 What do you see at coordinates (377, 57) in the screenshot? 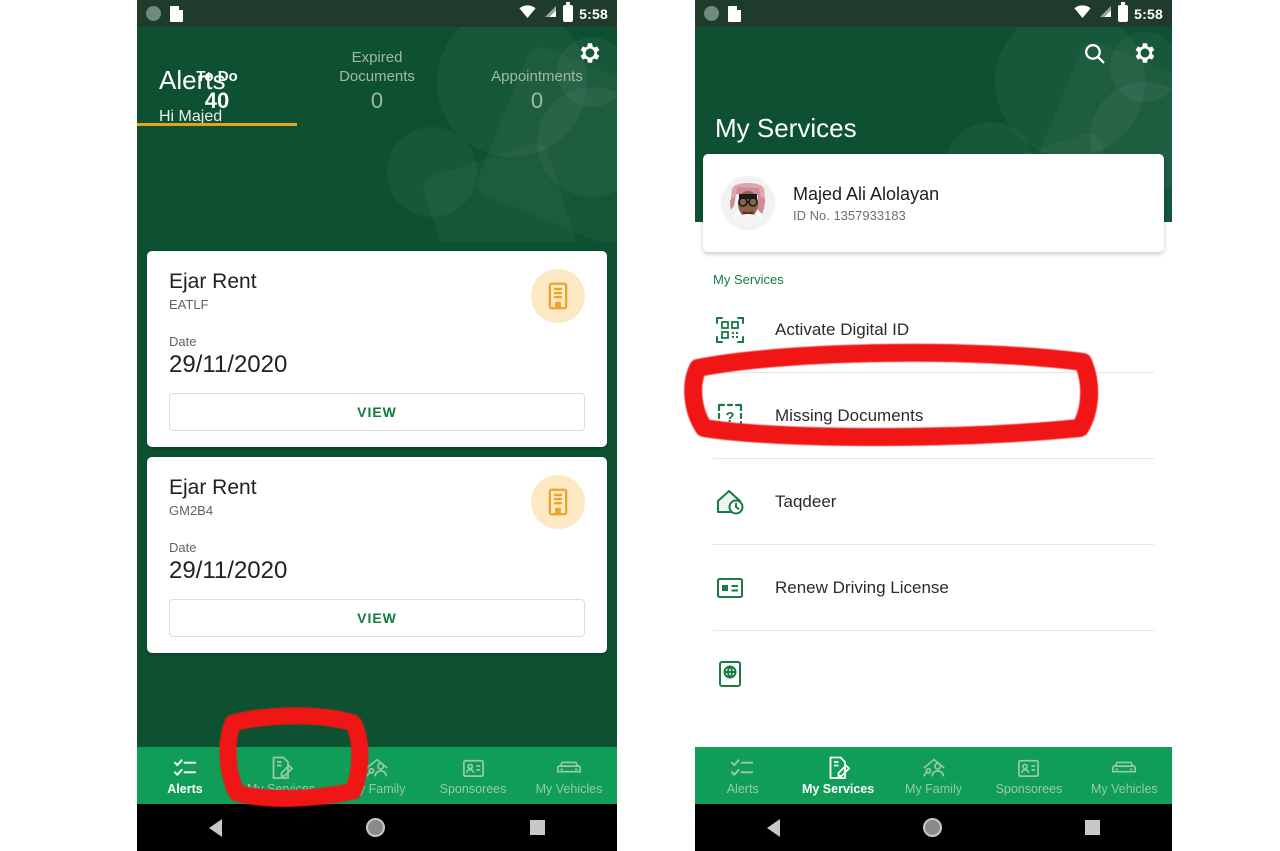
I see `tab-expired-documents-label-1: Expired` at bounding box center [377, 57].